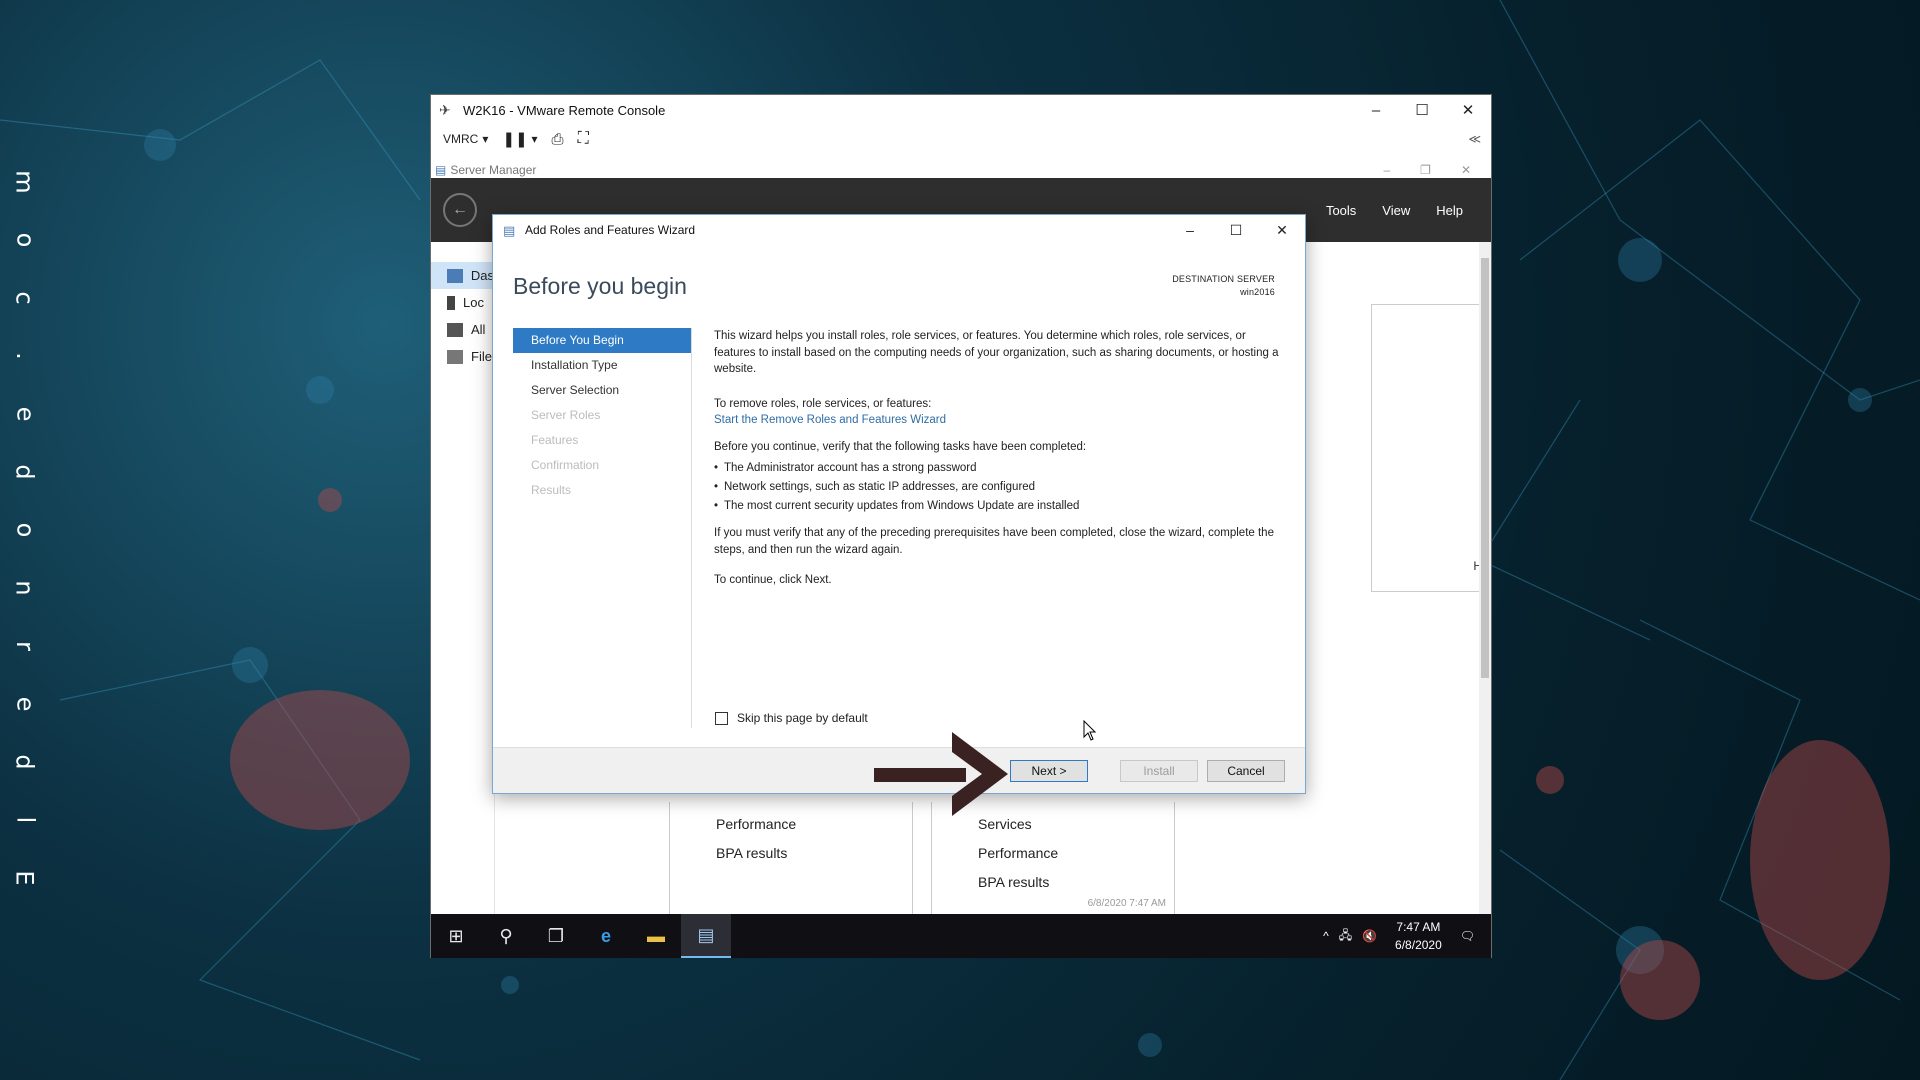 The width and height of the screenshot is (1920, 1080). I want to click on menu-tools: Tools, so click(1341, 210).